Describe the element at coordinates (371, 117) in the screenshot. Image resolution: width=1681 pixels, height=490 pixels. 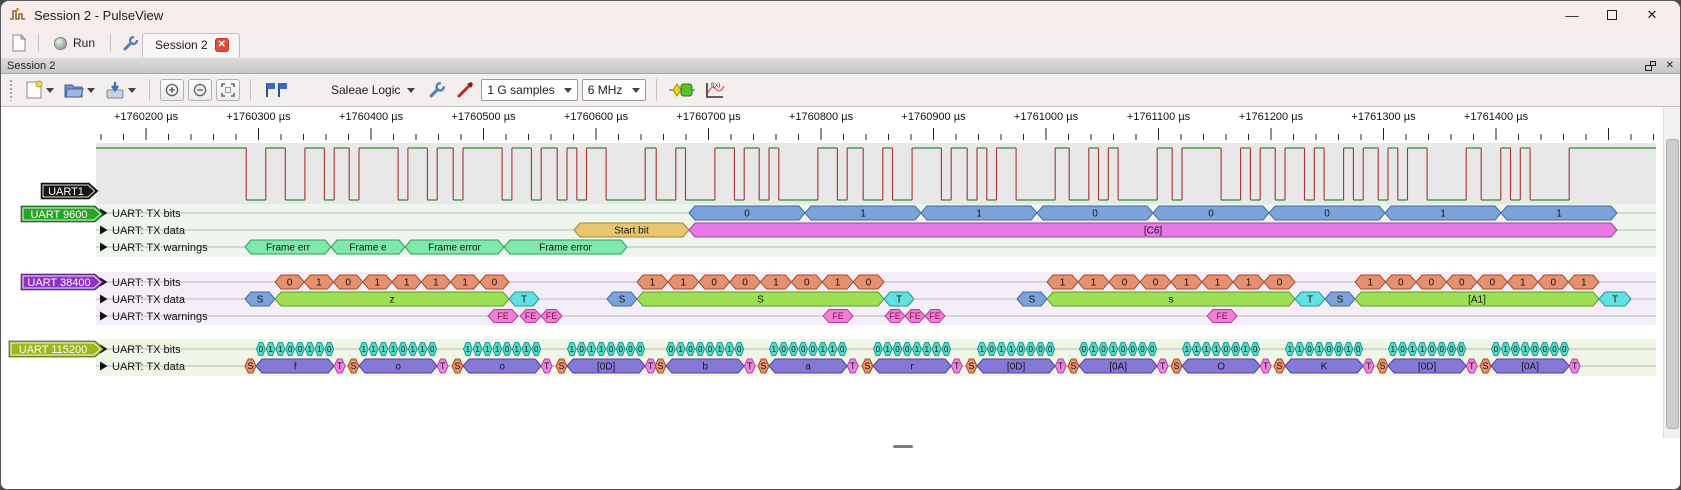
I see `annotation-label: +1760400 µs` at that location.